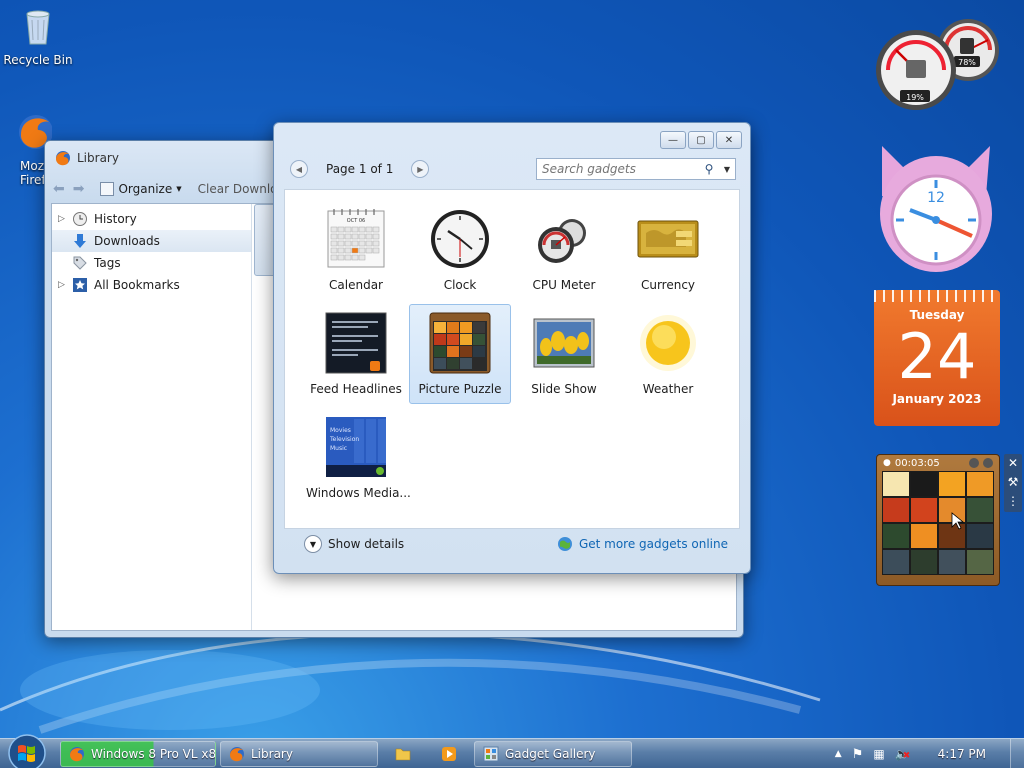 The image size is (1024, 768). Describe the element at coordinates (299, 754) in the screenshot. I see `taskbar-item-library: Library` at that location.